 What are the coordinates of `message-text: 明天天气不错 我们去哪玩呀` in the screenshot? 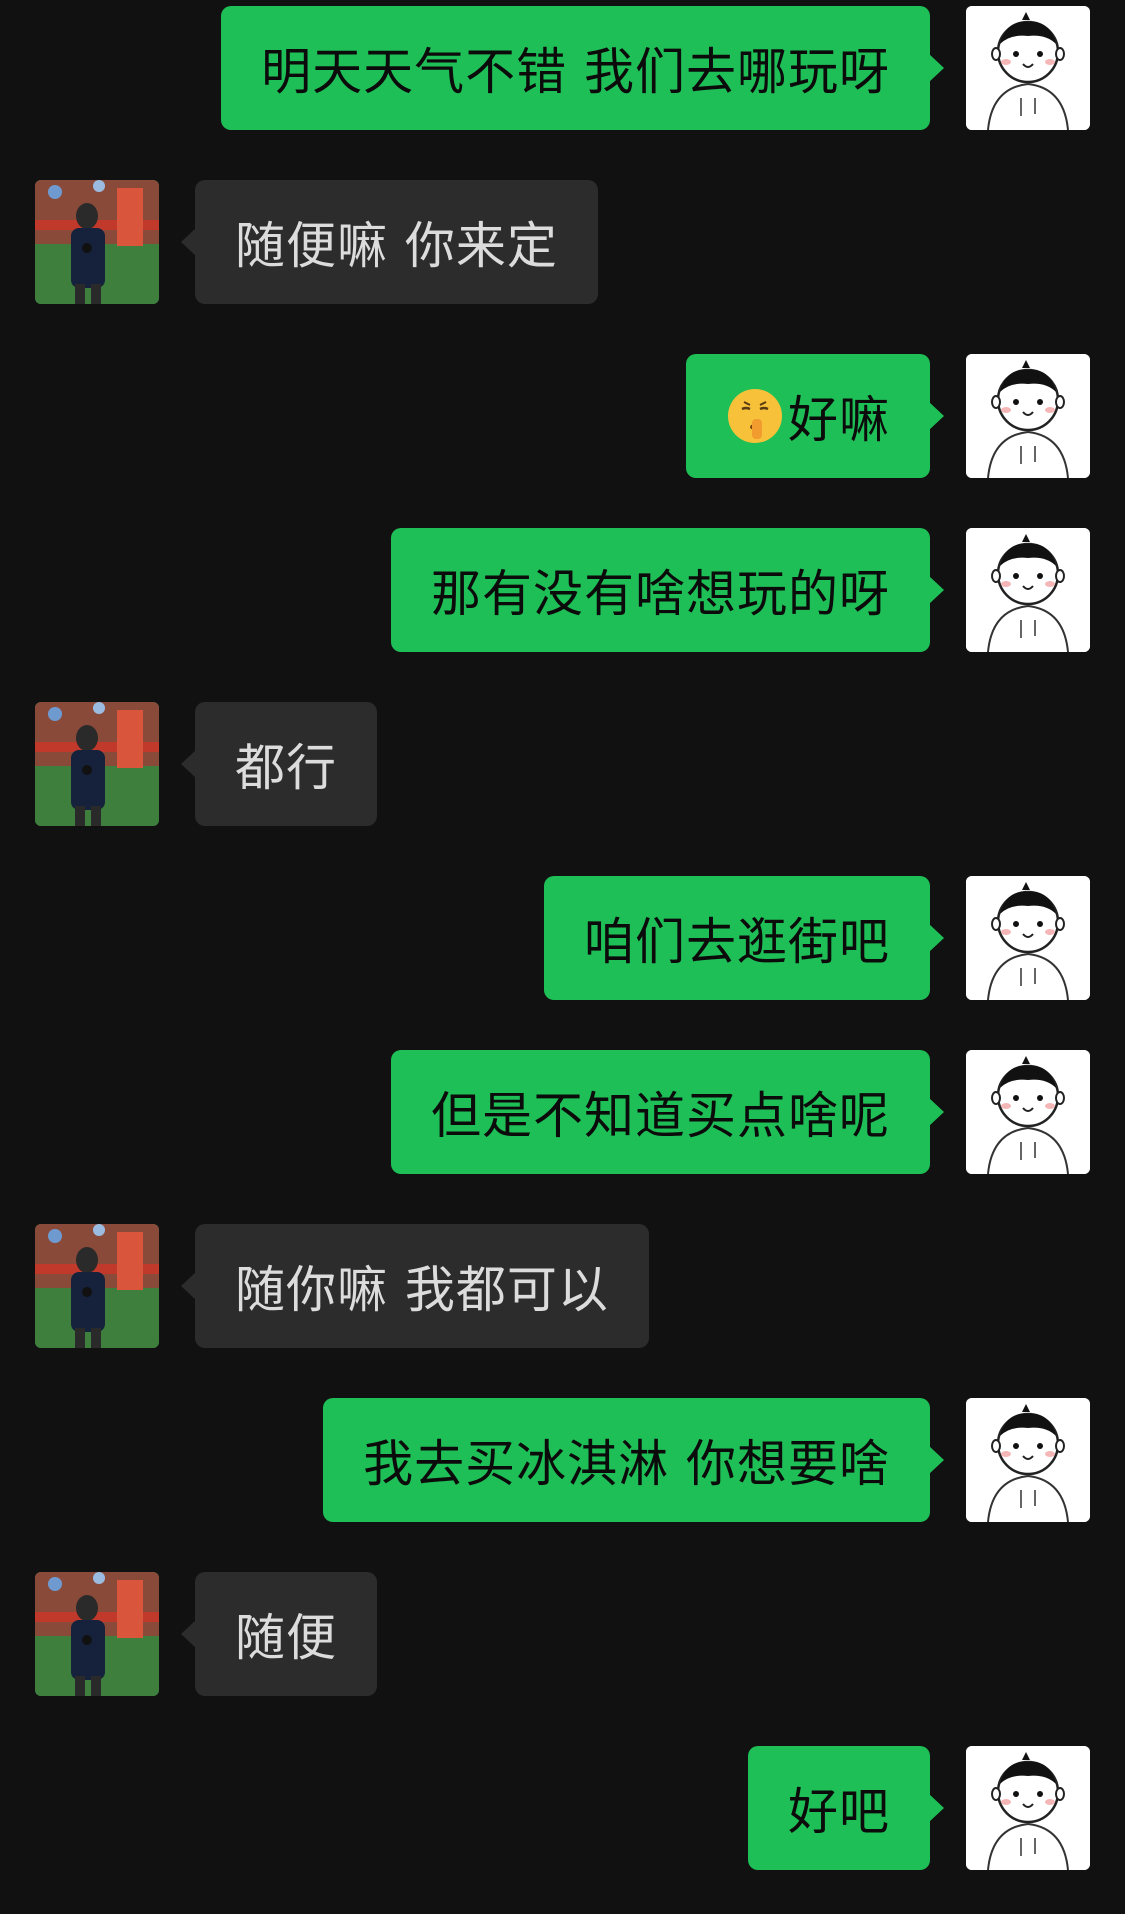 It's located at (575, 72).